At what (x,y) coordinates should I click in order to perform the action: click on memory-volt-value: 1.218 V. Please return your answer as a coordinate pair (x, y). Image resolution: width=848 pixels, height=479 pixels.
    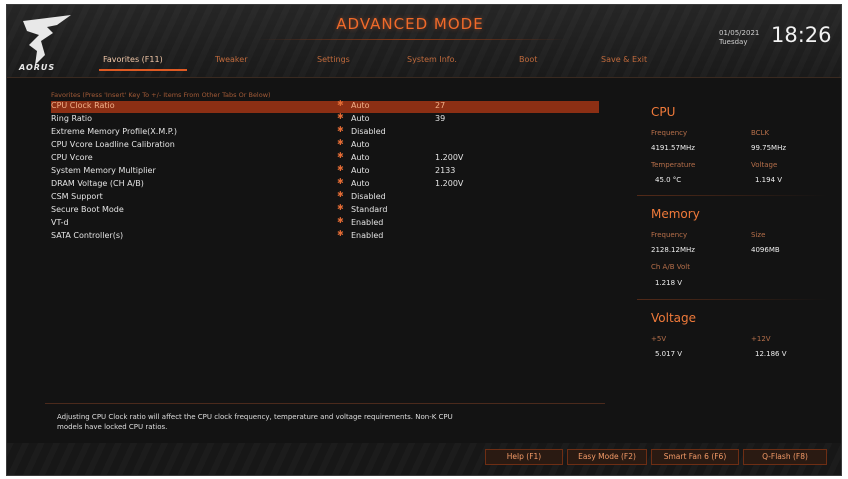
    Looking at the image, I should click on (669, 283).